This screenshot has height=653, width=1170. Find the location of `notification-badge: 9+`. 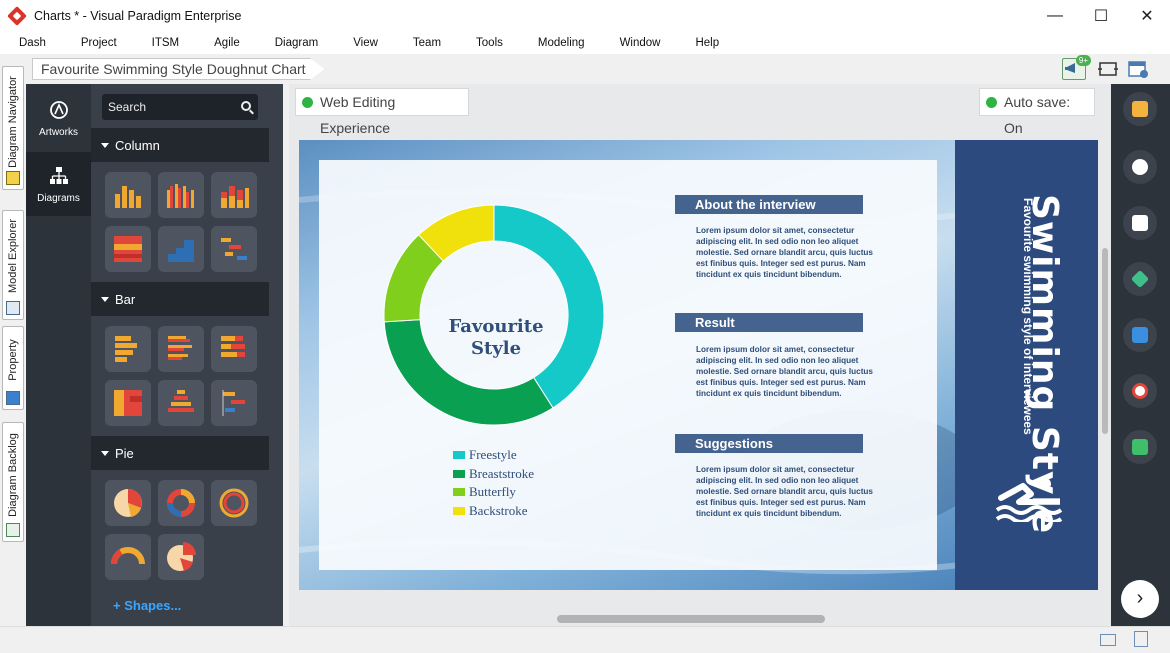

notification-badge: 9+ is located at coordinates (1083, 60).